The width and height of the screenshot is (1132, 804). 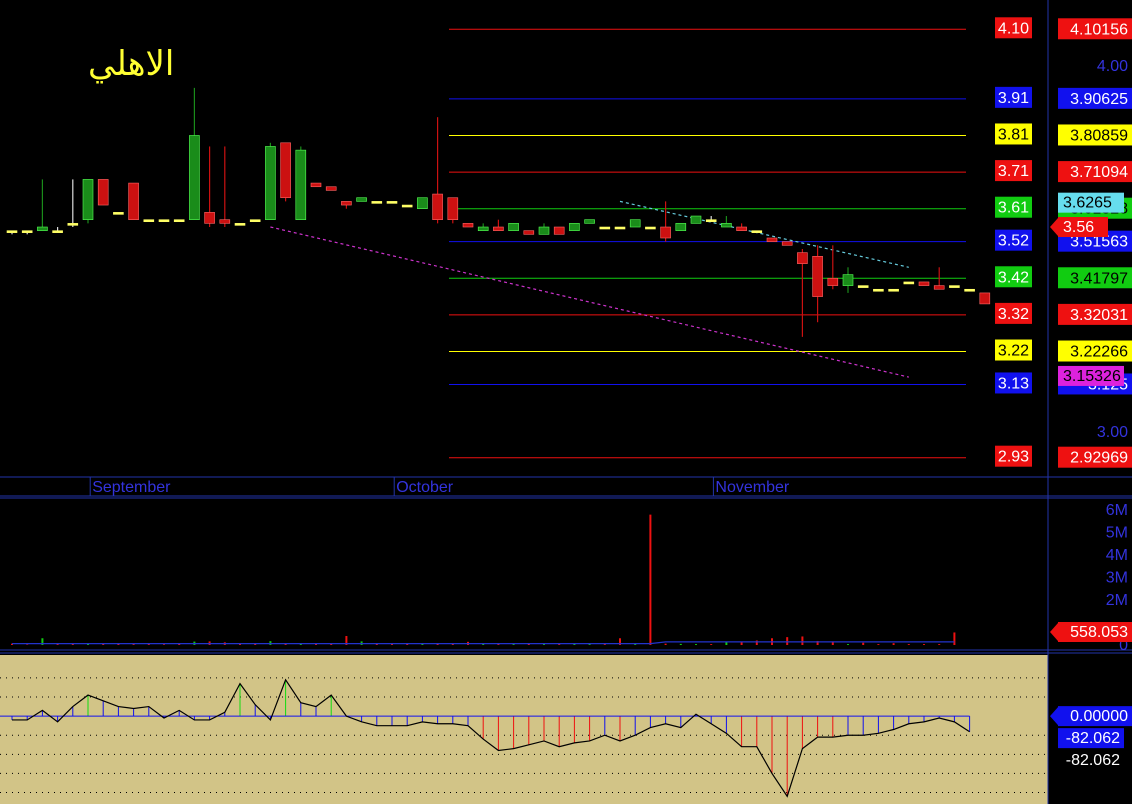 What do you see at coordinates (1099, 352) in the screenshot?
I see `axis-price-label: 3.22266` at bounding box center [1099, 352].